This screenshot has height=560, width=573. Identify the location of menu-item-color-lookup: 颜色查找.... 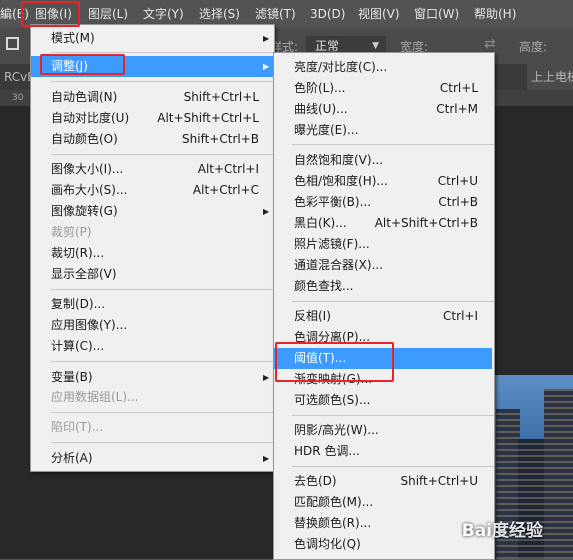
(384, 286).